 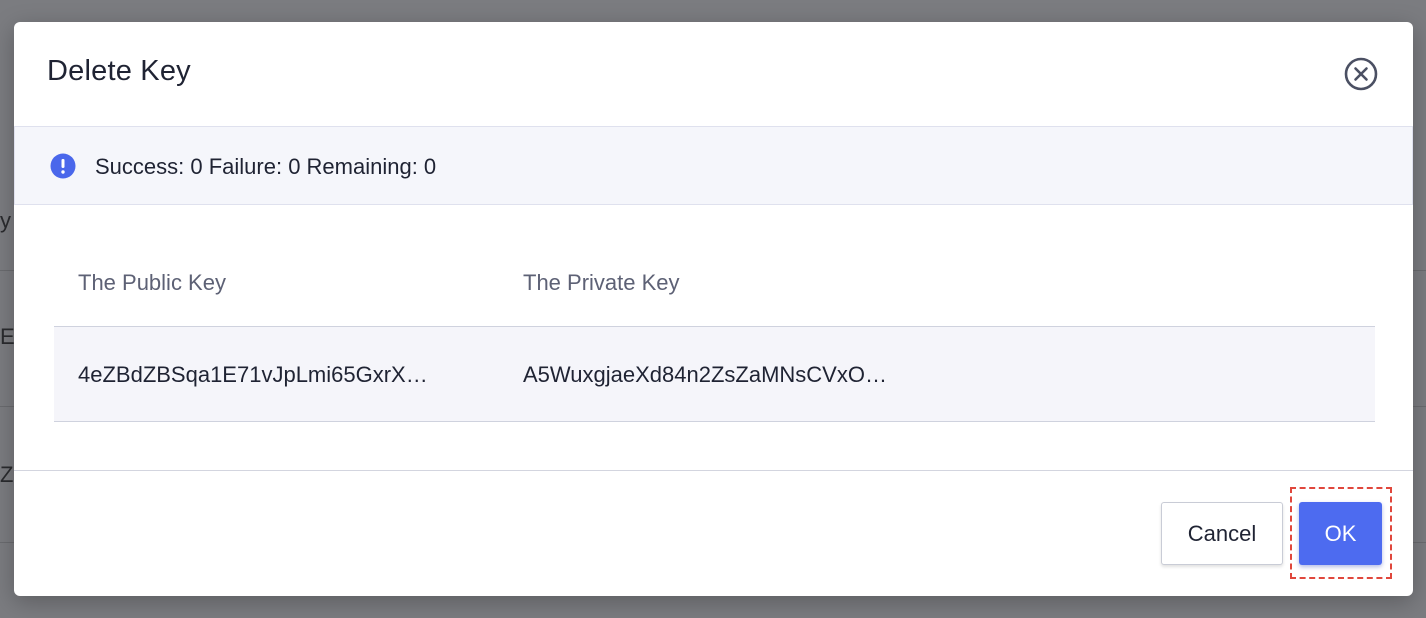 I want to click on exclamation-circle-icon, so click(x=63, y=166).